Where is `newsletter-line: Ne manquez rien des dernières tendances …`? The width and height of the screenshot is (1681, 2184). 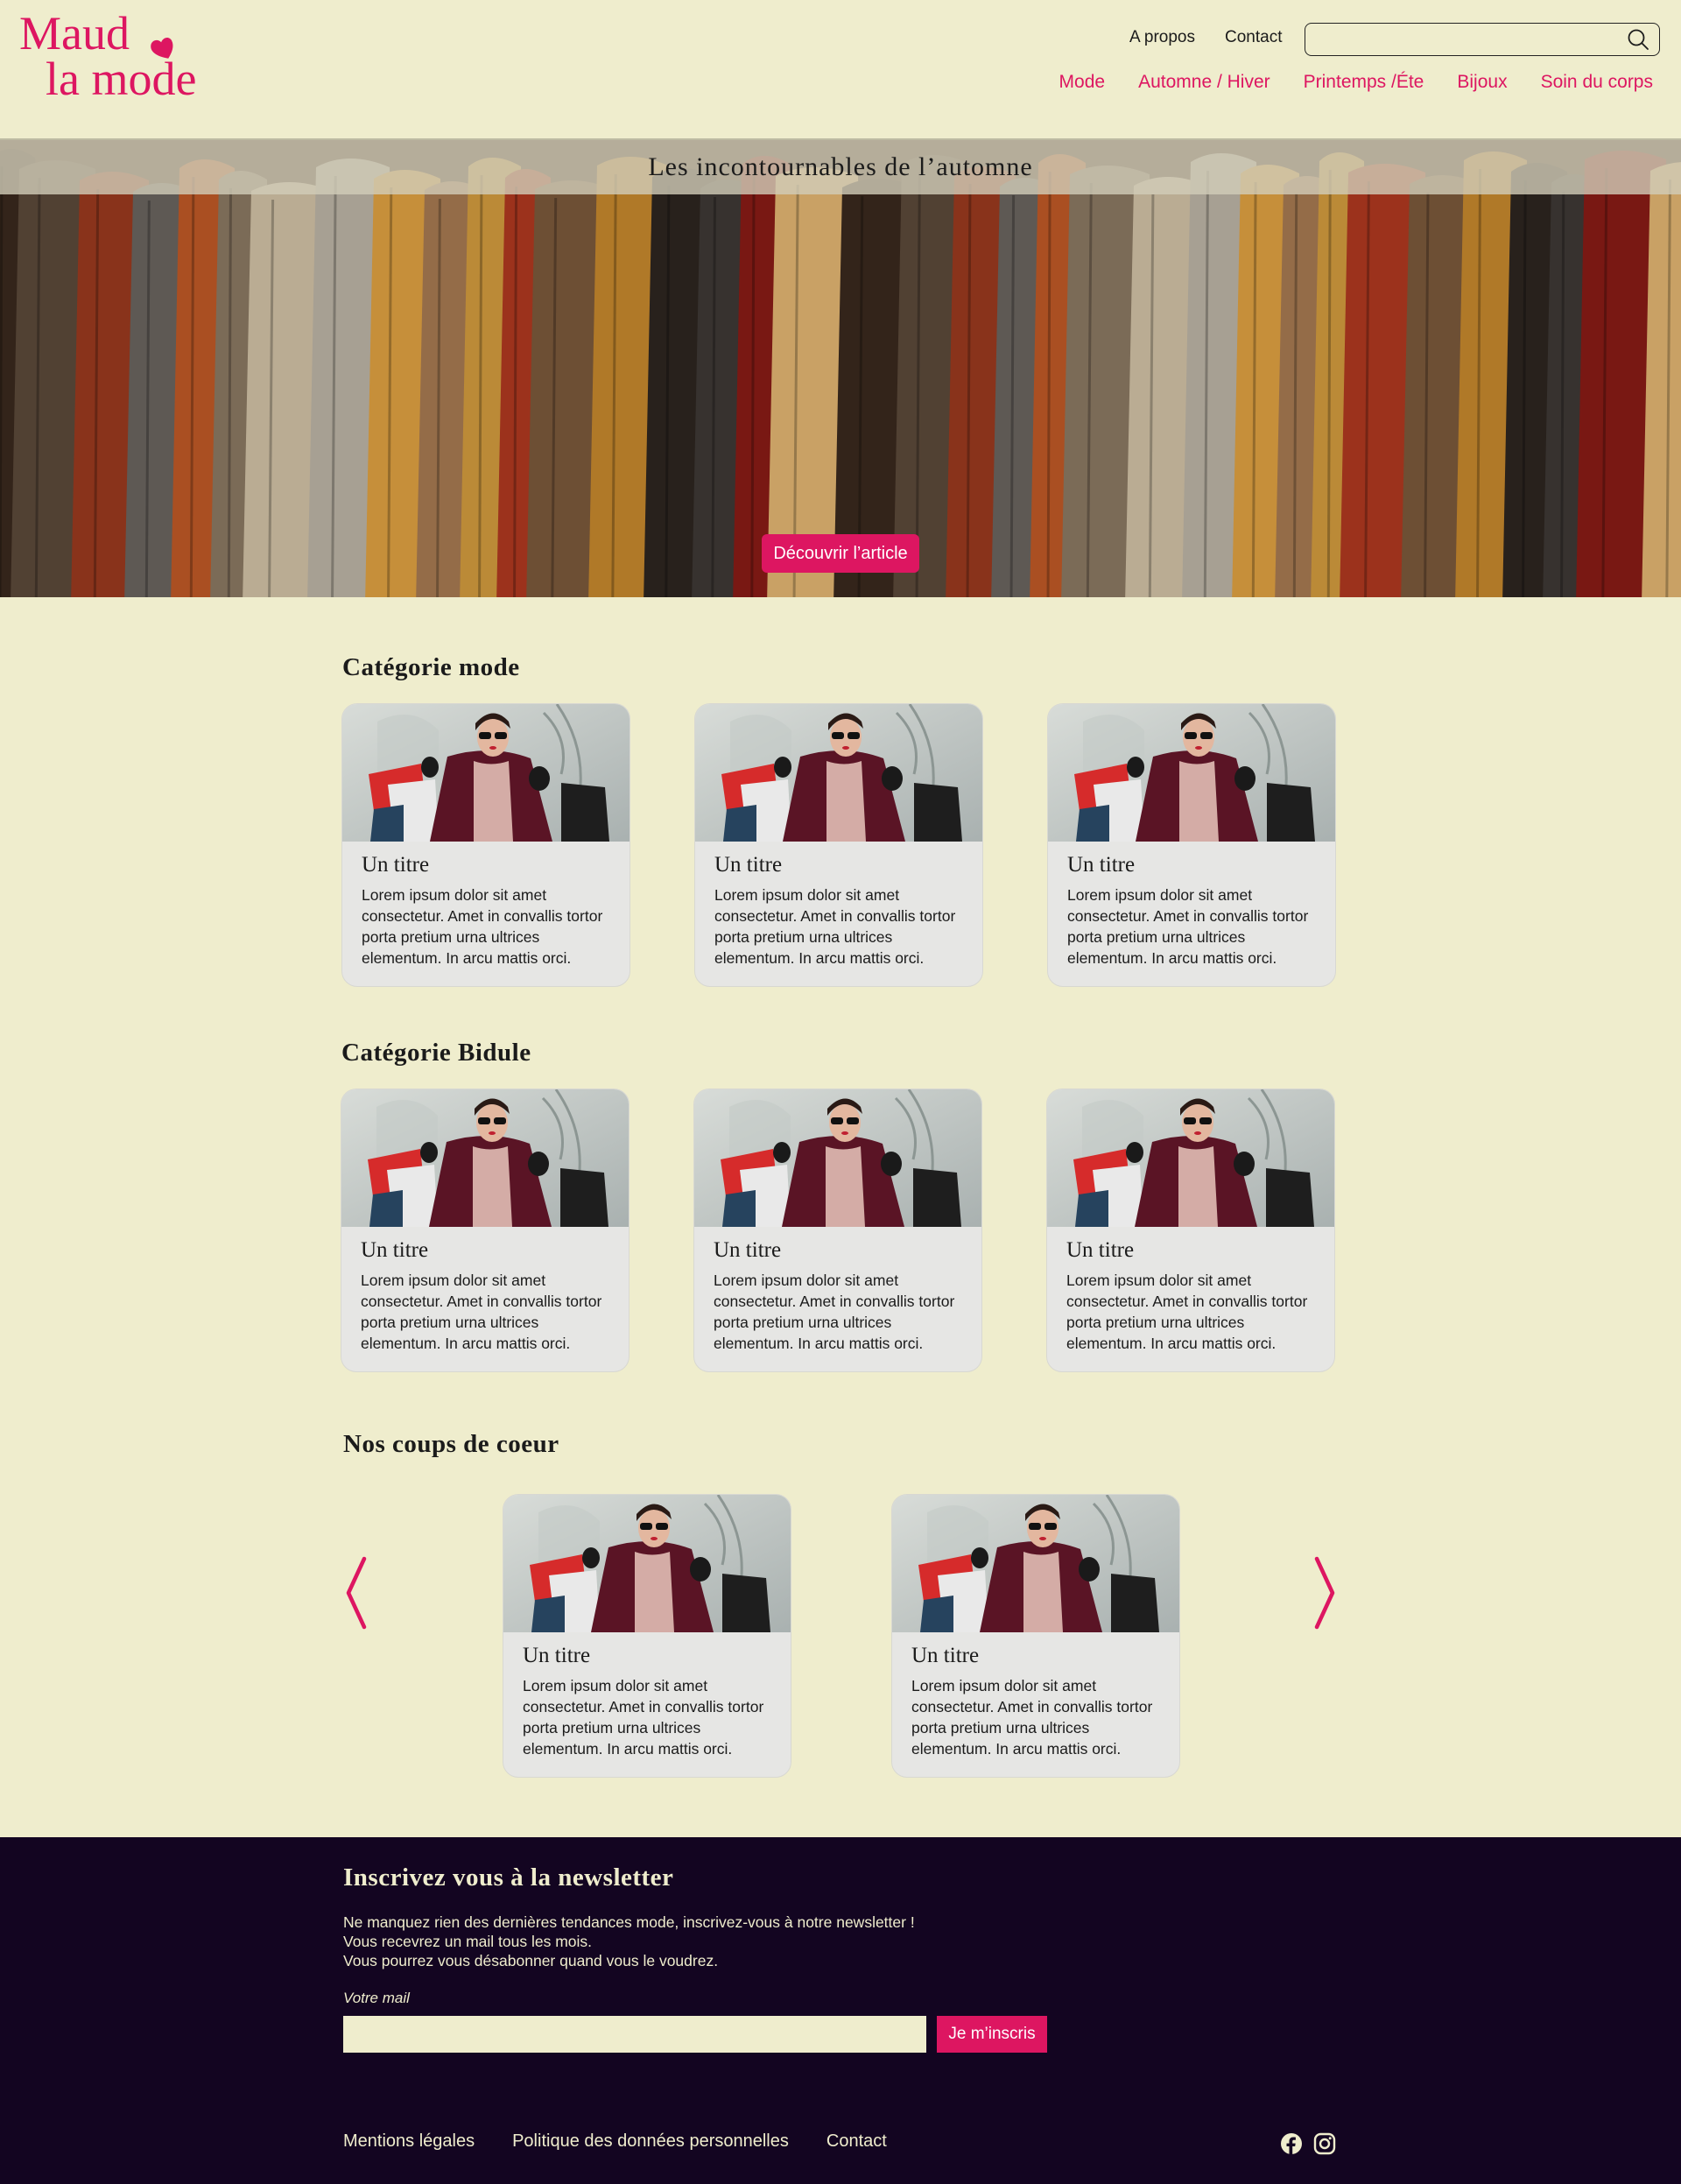
newsletter-line: Ne manquez rien des dernières tendances … is located at coordinates (629, 1922).